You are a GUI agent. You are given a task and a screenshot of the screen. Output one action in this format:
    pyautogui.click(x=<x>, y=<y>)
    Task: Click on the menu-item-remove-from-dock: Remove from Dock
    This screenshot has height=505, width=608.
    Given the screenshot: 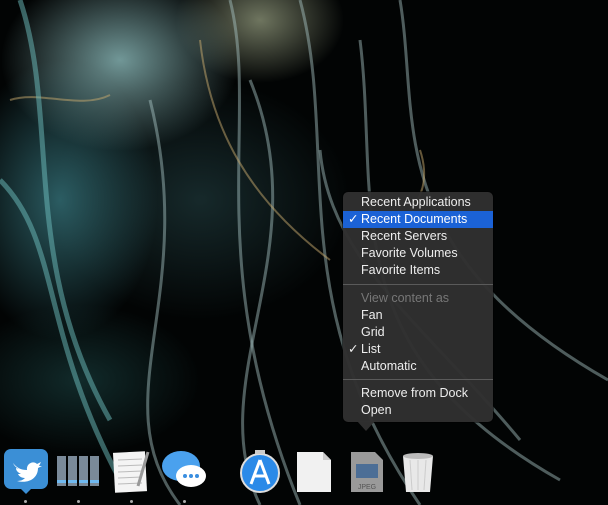 What is the action you would take?
    pyautogui.click(x=418, y=393)
    